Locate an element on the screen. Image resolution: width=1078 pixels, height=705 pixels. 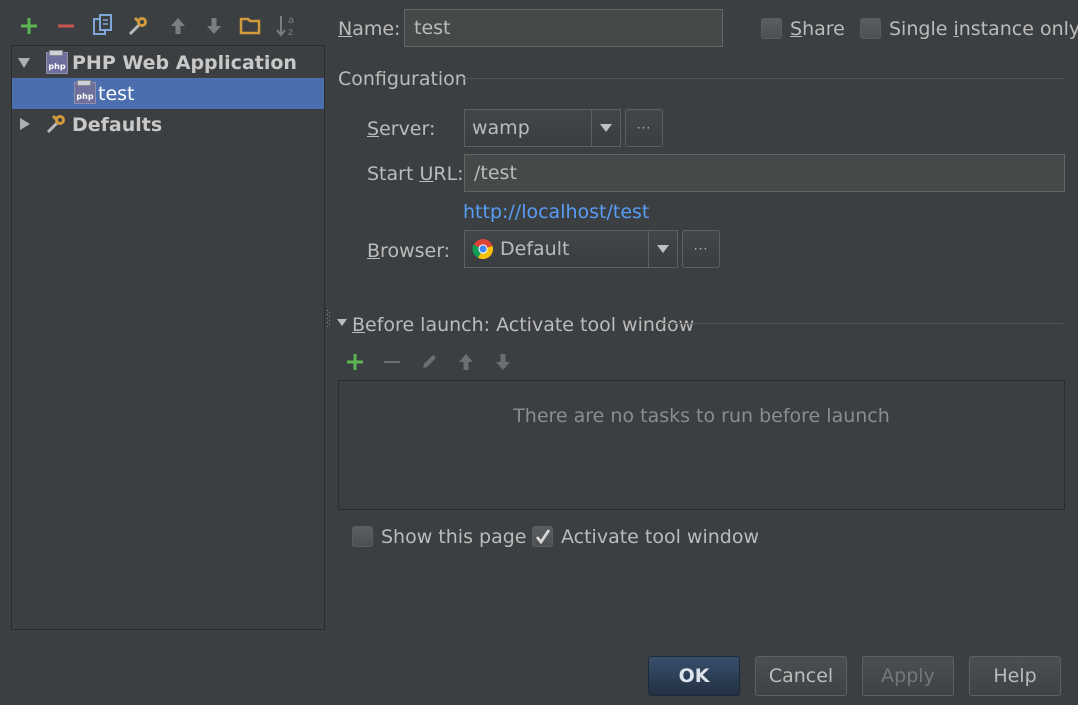
svg-text: a is located at coordinates (291, 20).